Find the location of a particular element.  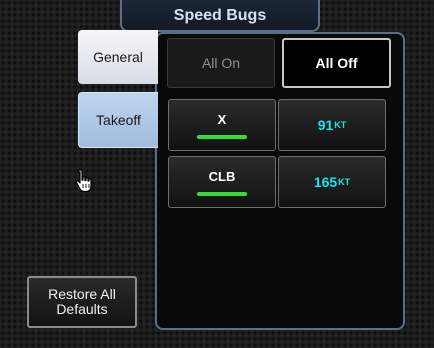

bug-clb-toggle-button: CLB is located at coordinates (222, 182).